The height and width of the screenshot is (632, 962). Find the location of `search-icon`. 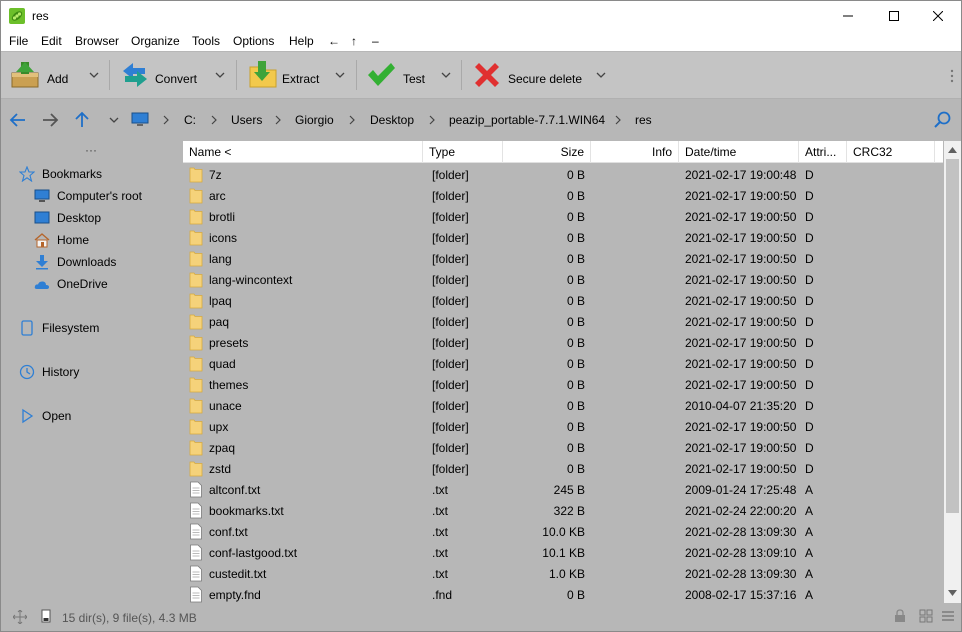

search-icon is located at coordinates (943, 120).